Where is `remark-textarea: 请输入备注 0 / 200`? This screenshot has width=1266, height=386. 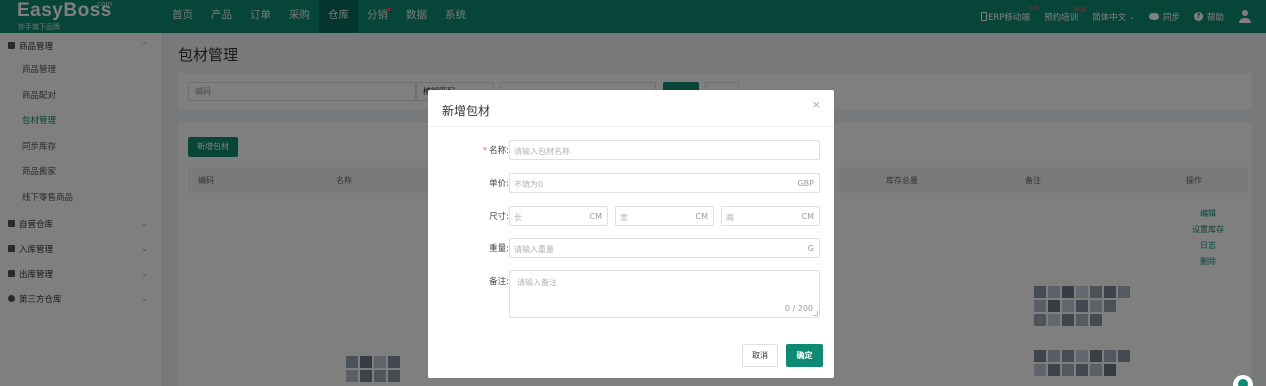 remark-textarea: 请输入备注 0 / 200 is located at coordinates (664, 294).